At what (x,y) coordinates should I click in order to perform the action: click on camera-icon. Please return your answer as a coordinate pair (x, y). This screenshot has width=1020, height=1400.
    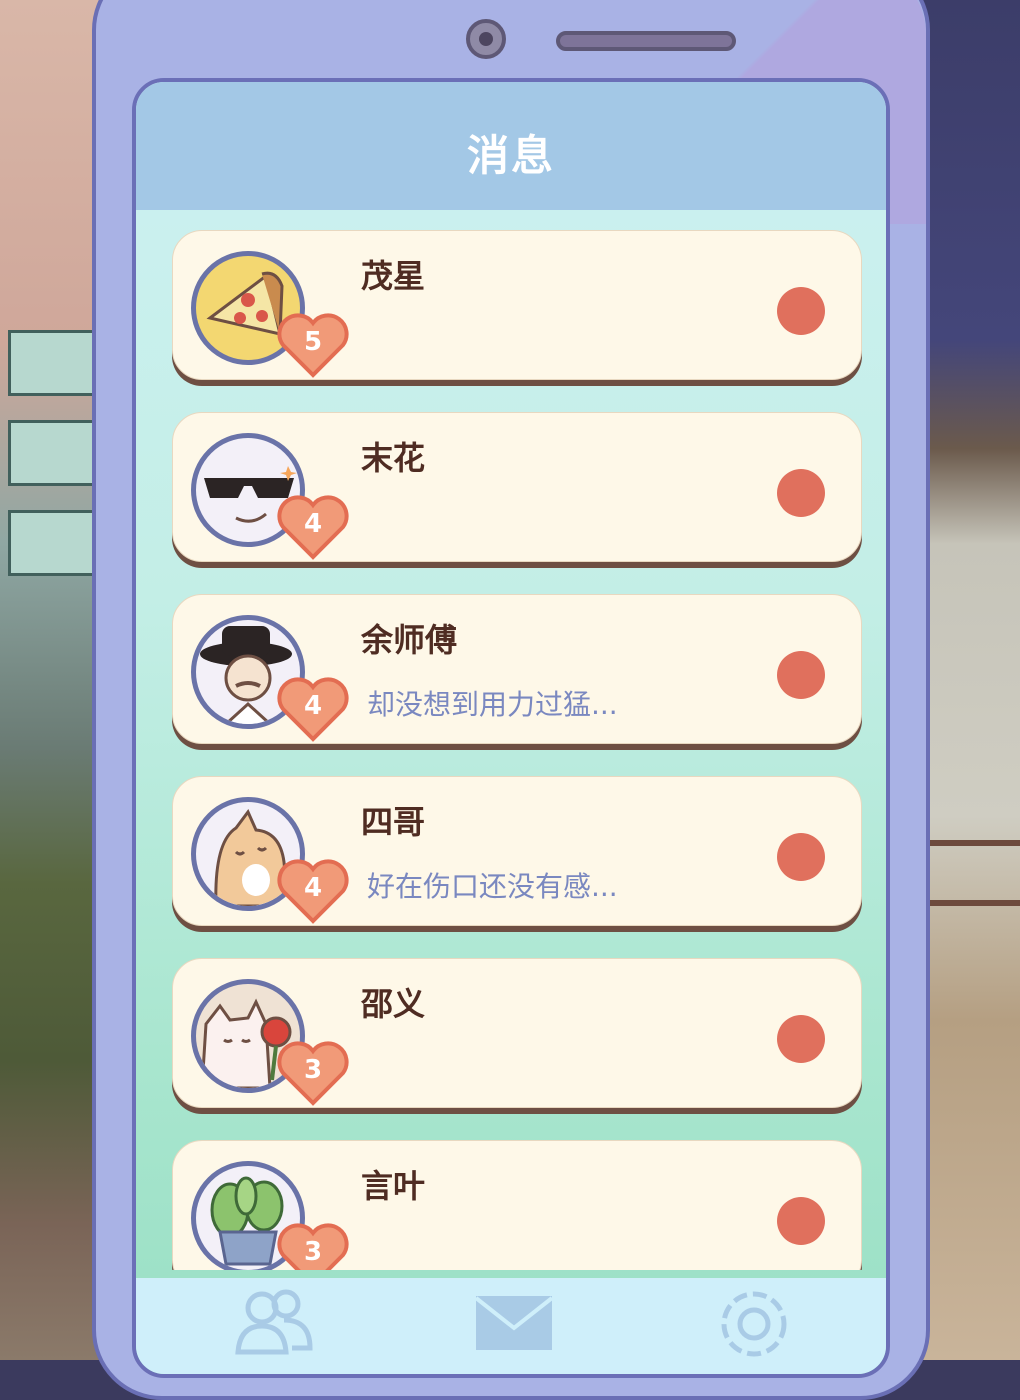
    Looking at the image, I should click on (486, 39).